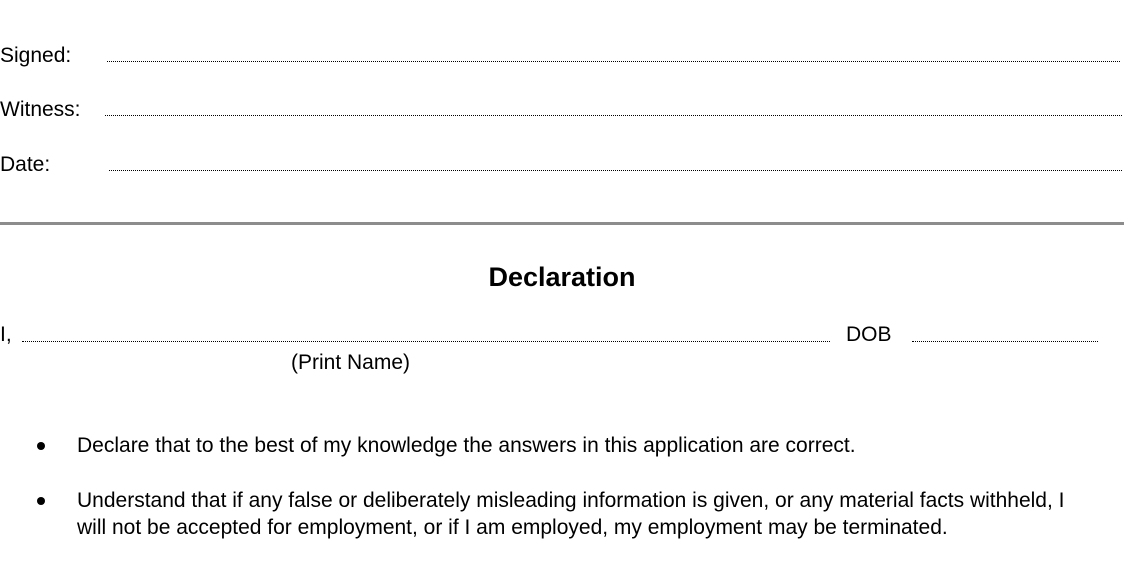 The image size is (1128, 584). I want to click on signed-signature-line, so click(613, 61).